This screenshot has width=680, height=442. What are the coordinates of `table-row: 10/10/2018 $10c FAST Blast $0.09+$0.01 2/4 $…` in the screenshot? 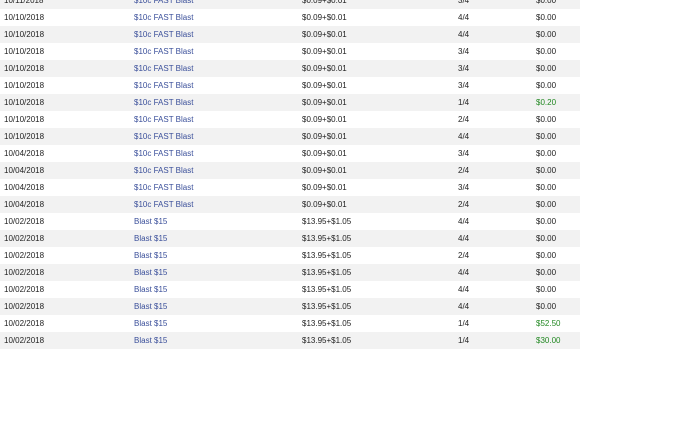 It's located at (290, 119).